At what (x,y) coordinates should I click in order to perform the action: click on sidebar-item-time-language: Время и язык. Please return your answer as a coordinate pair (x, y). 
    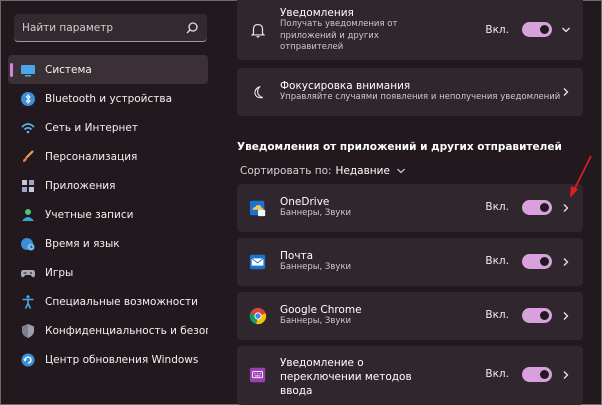
    Looking at the image, I should click on (108, 243).